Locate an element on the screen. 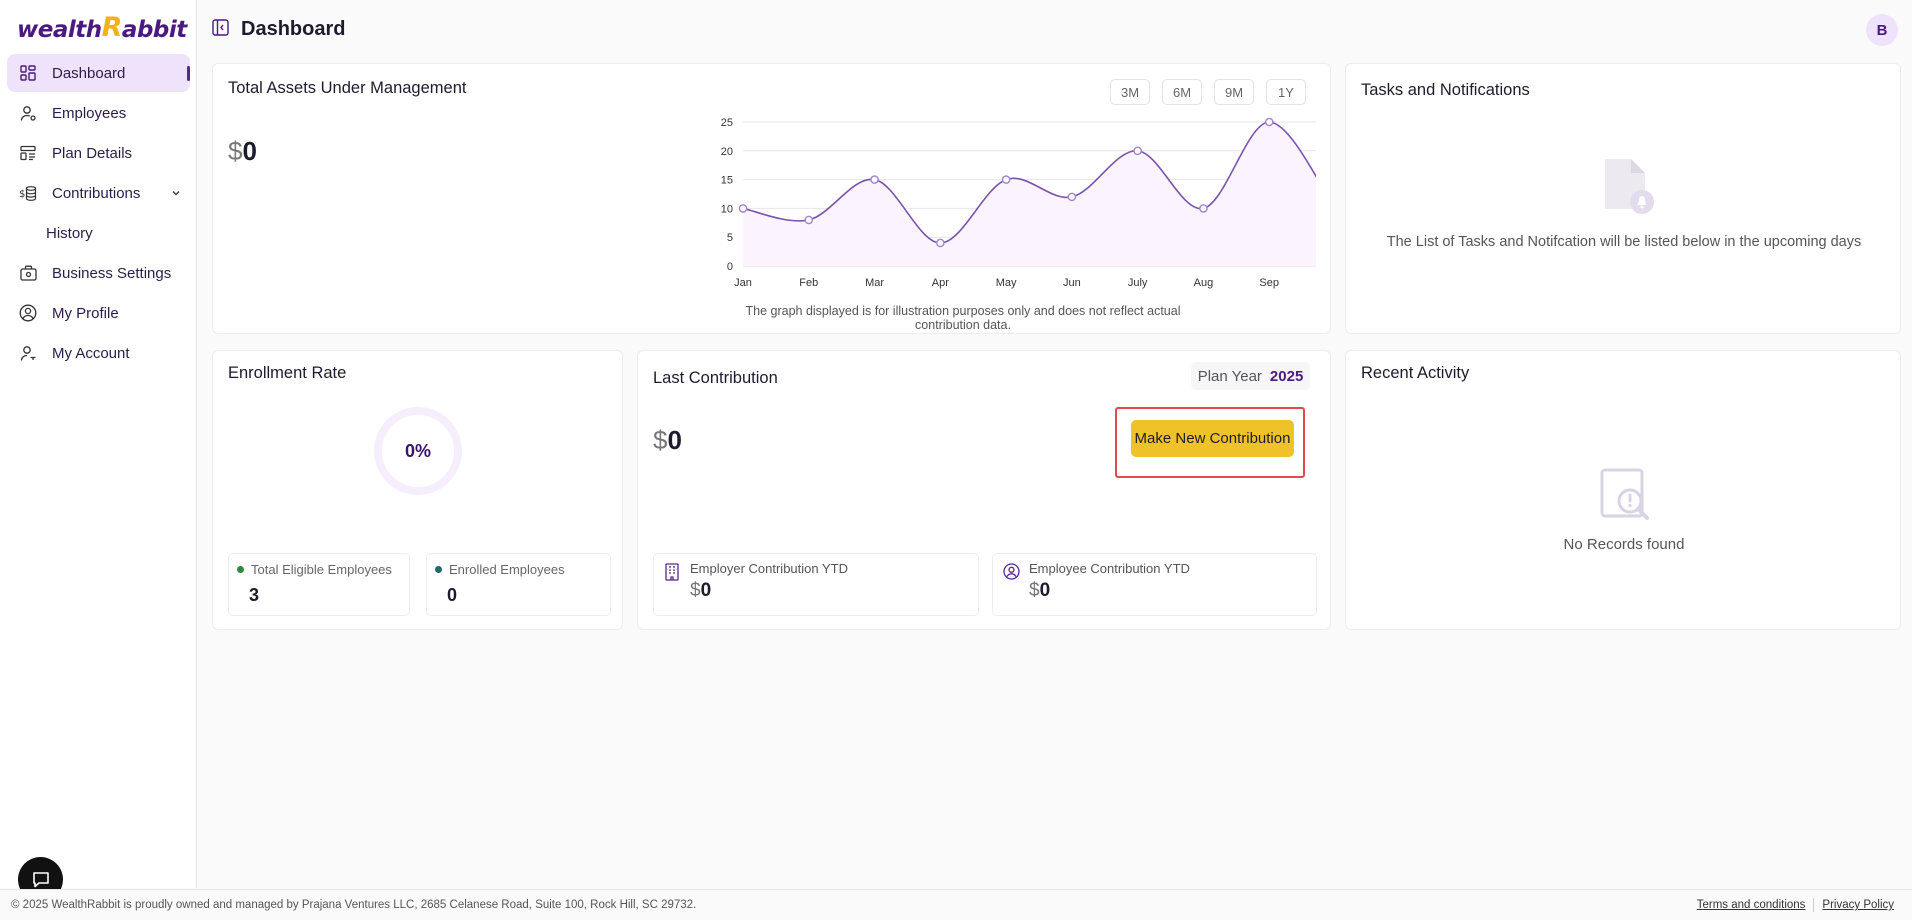 Image resolution: width=1912 pixels, height=920 pixels. stat-total-eligible: Total Eligible Employees 3 is located at coordinates (319, 584).